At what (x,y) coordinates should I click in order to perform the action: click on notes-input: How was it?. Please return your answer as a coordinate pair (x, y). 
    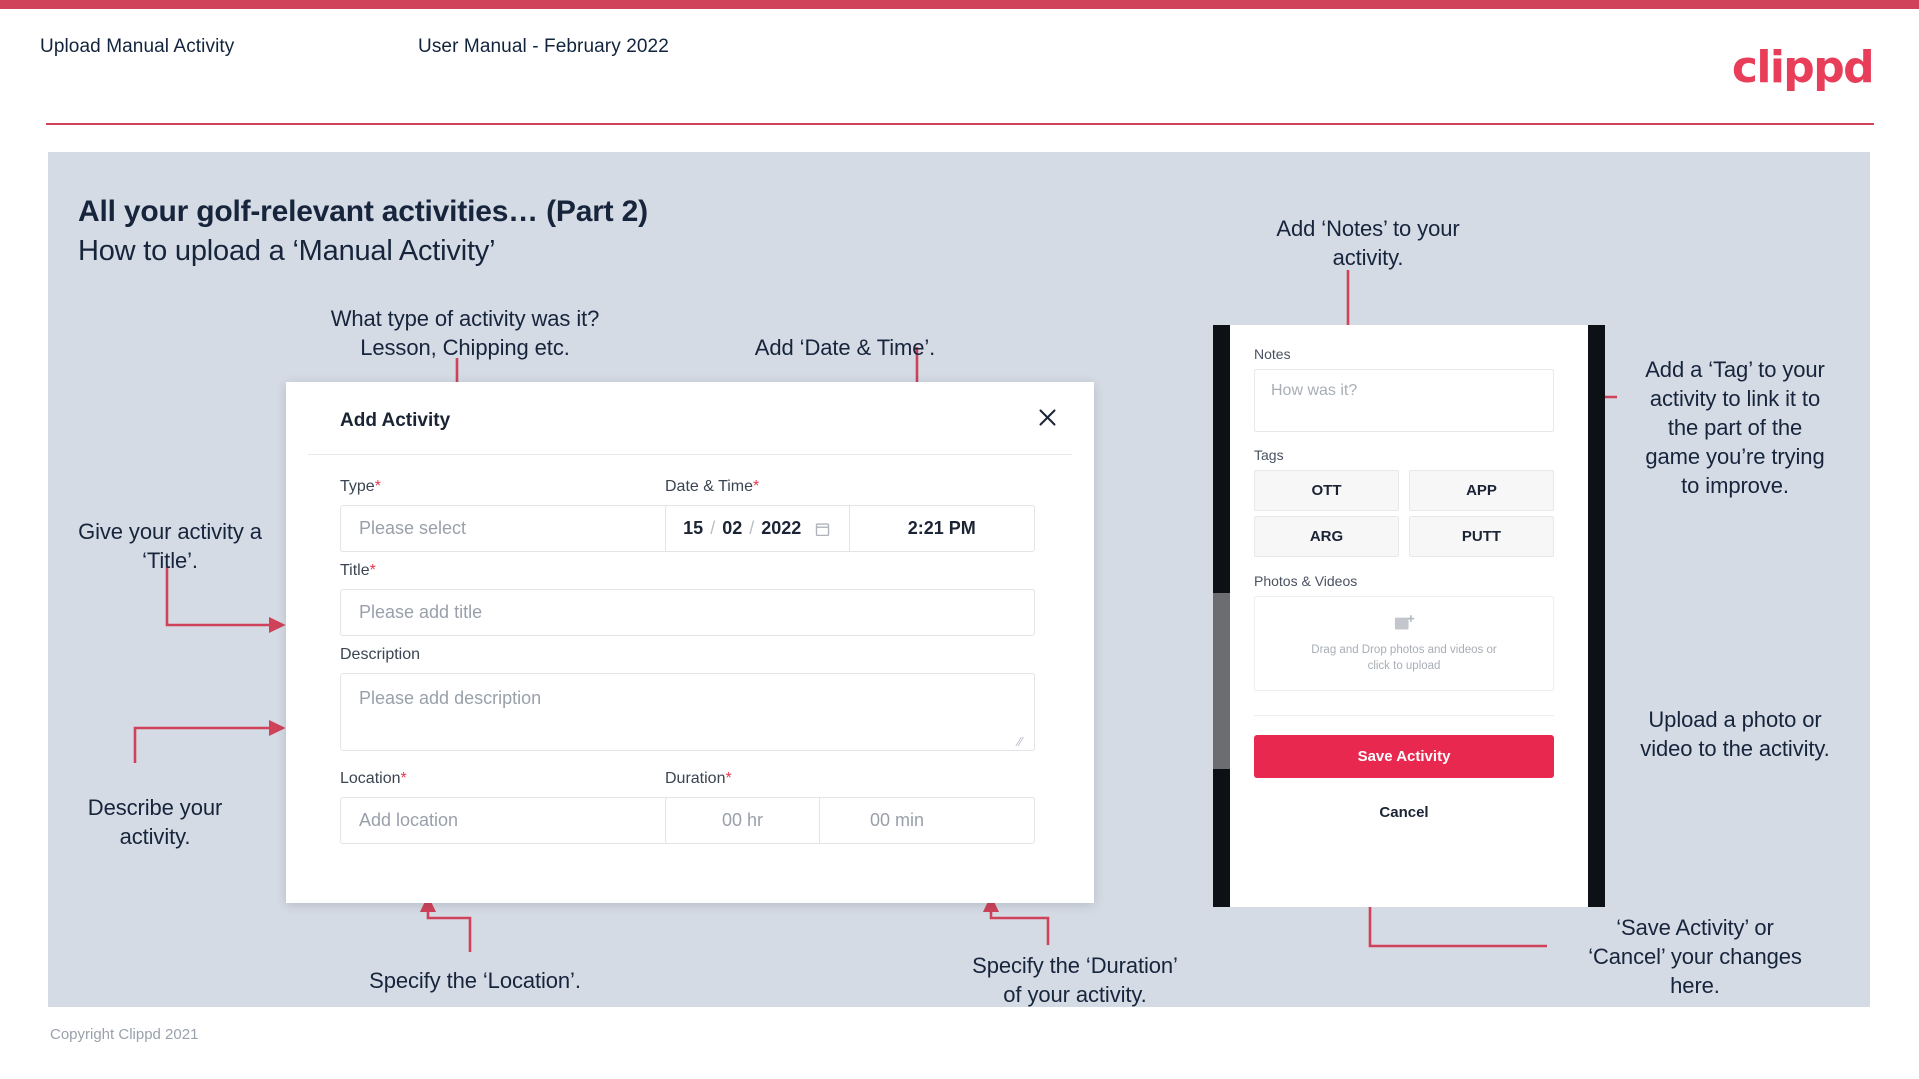
    Looking at the image, I should click on (1404, 400).